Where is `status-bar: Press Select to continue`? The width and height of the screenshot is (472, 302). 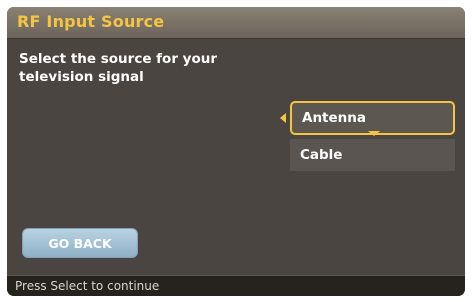
status-bar: Press Select to continue is located at coordinates (236, 285).